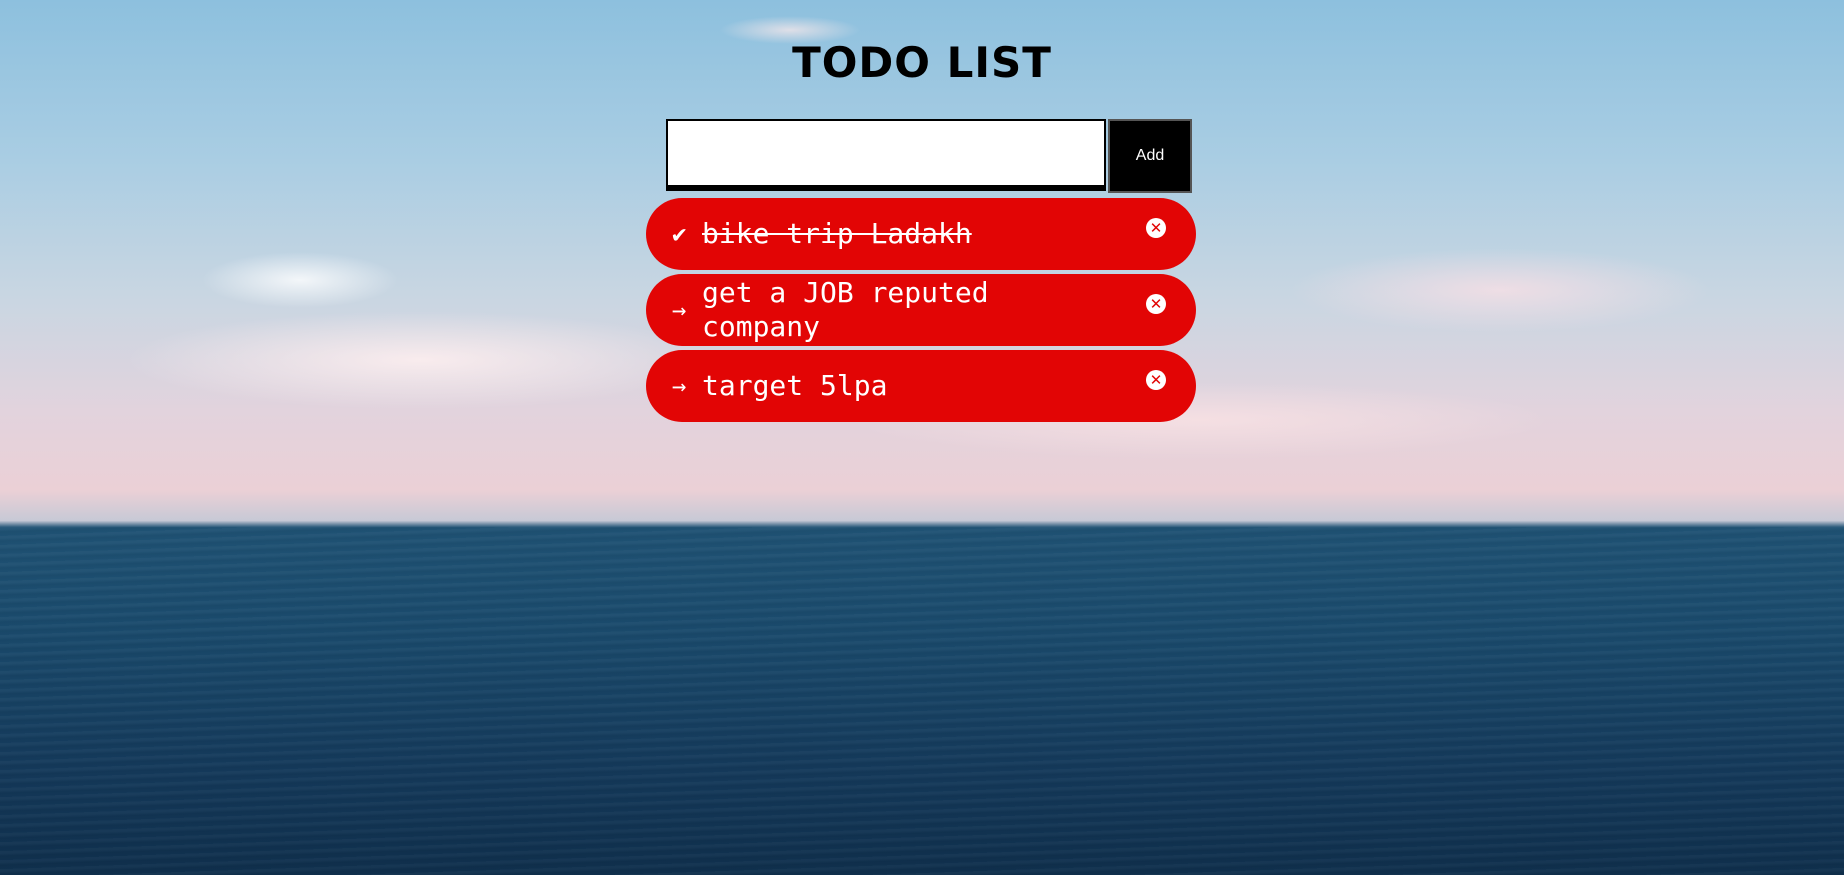 This screenshot has height=875, width=1844. I want to click on todo-text: get a JOB reputed company, so click(845, 309).